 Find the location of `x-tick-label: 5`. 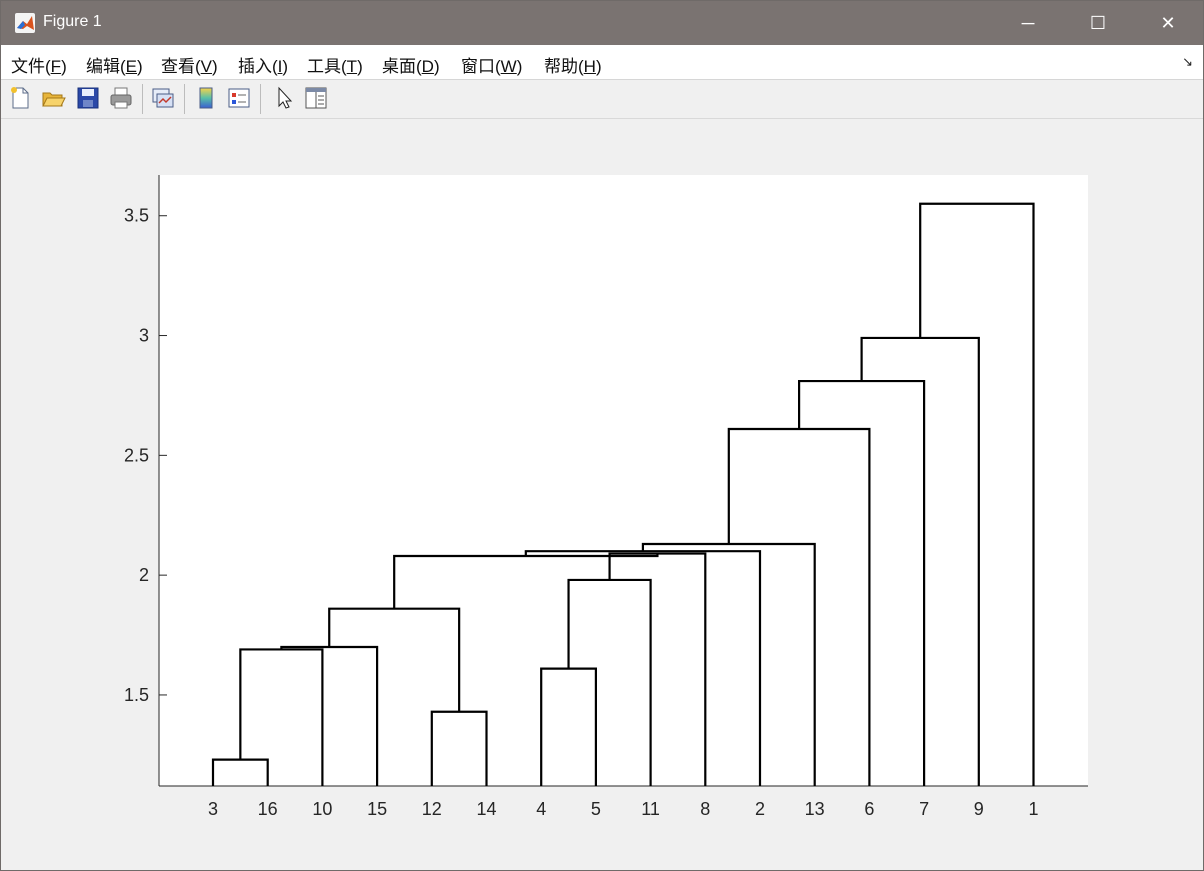

x-tick-label: 5 is located at coordinates (596, 809).